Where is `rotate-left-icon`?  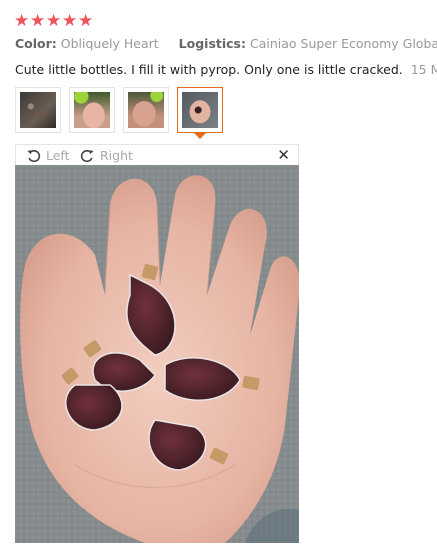
rotate-left-icon is located at coordinates (34, 155).